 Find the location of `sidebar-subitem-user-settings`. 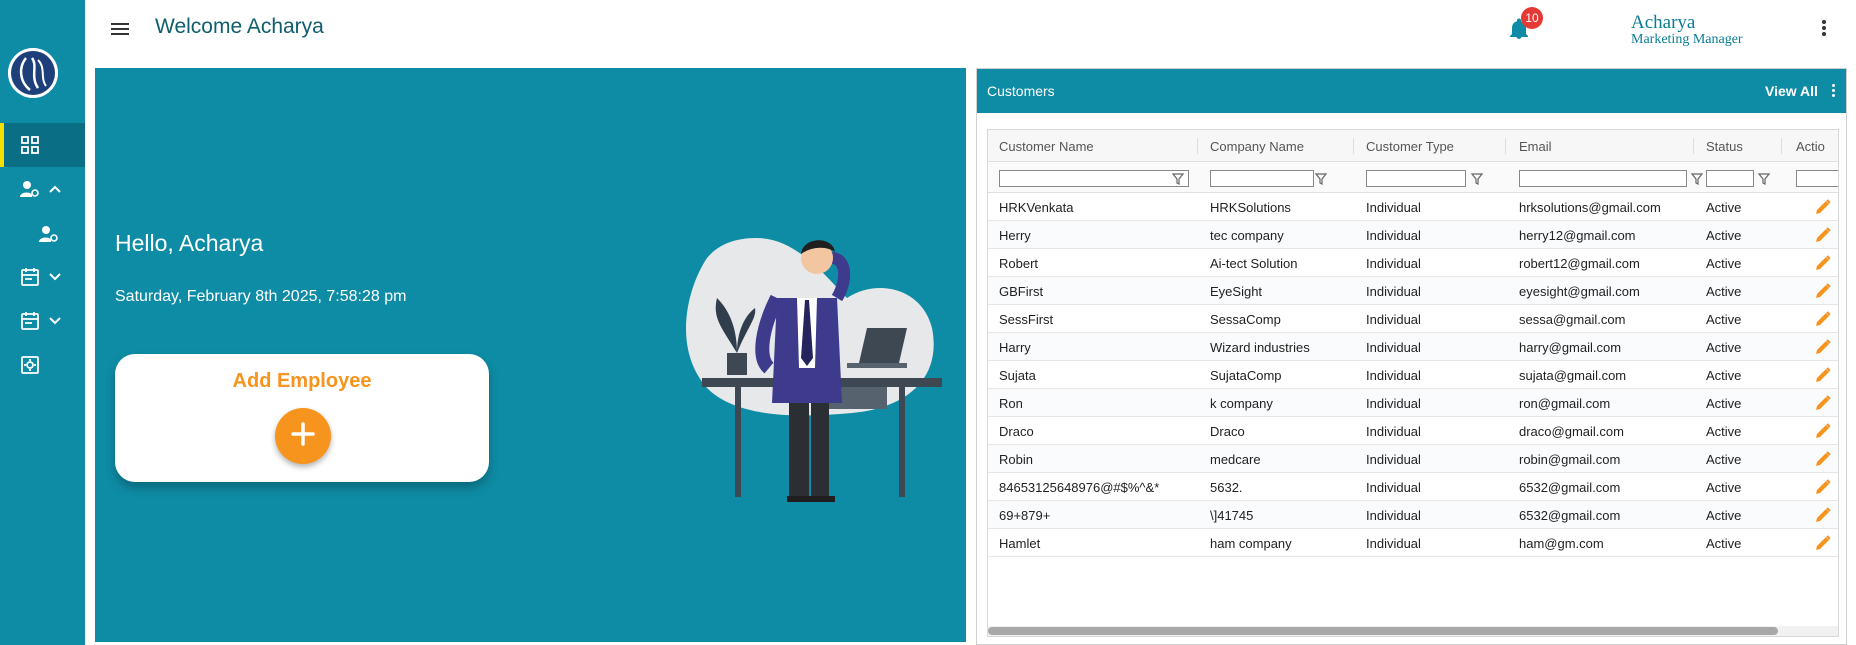

sidebar-subitem-user-settings is located at coordinates (42, 234).